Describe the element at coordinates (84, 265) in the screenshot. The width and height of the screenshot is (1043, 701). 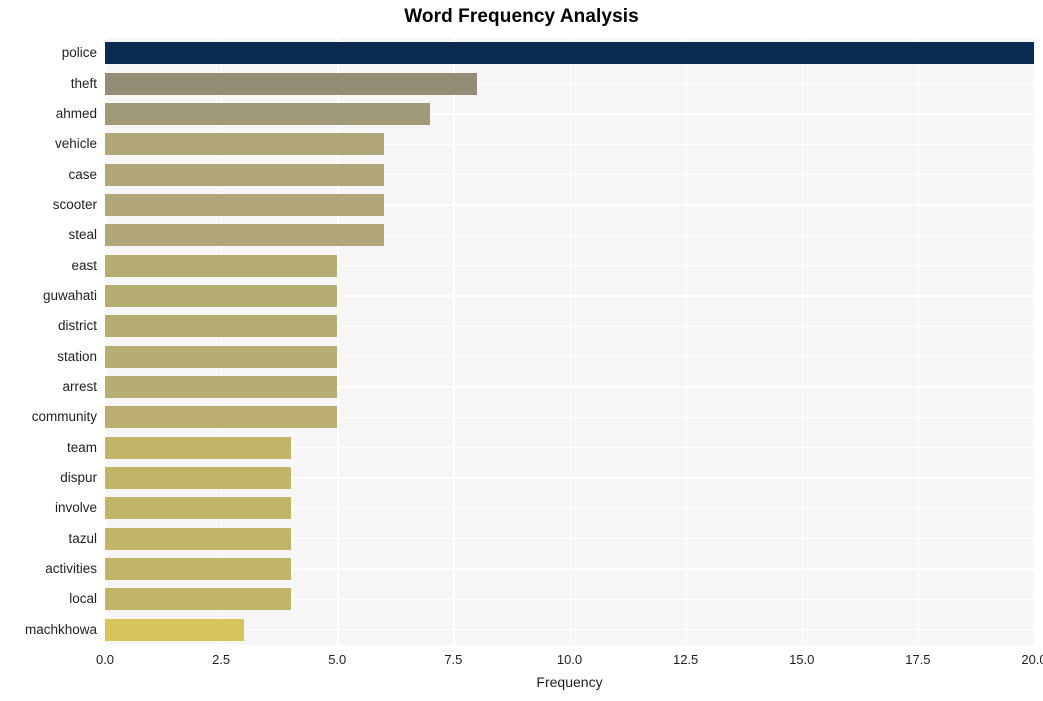
I see `y-axis-tick-label: east` at that location.